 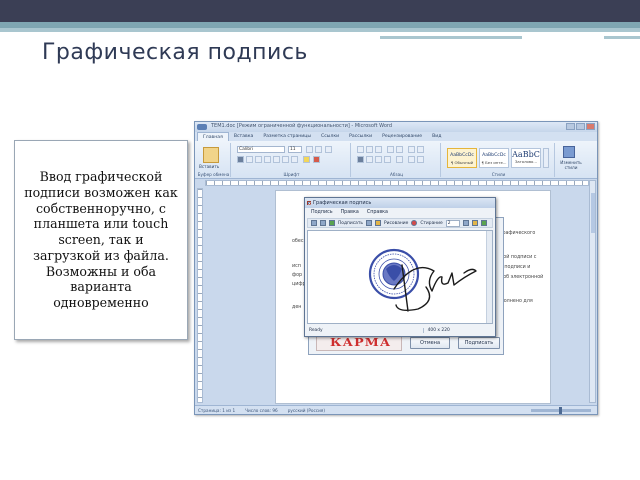 What do you see at coordinates (592, 291) in the screenshot?
I see `vertical-scrollbar` at bounding box center [592, 291].